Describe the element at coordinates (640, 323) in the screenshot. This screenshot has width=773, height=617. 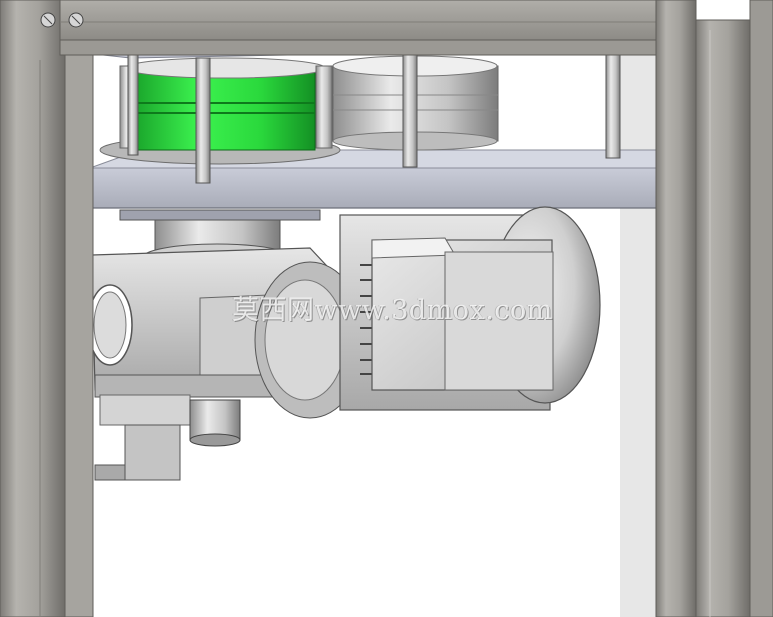
I see `rear-panel` at that location.